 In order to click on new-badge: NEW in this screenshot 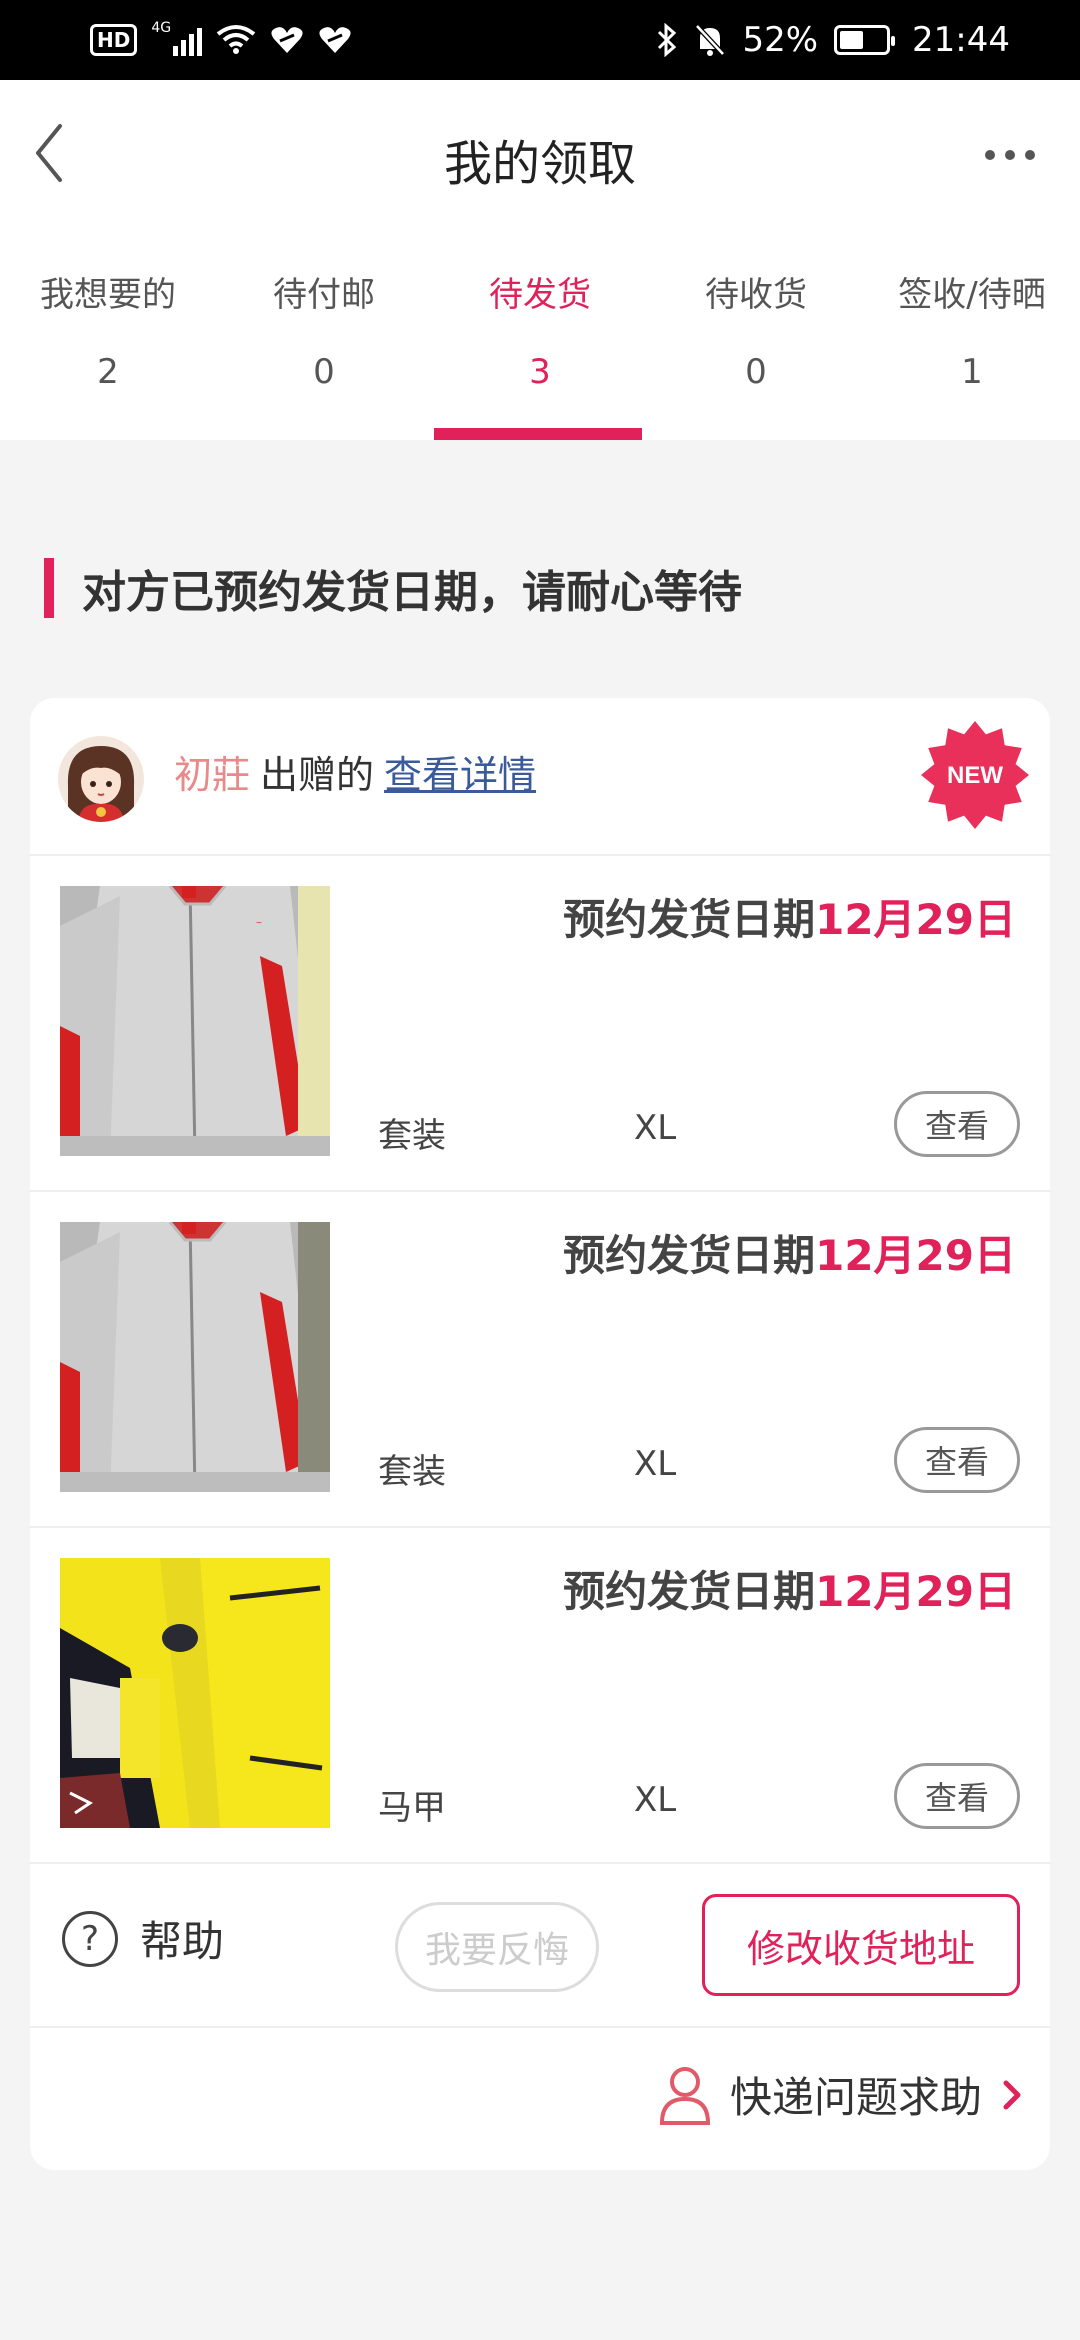, I will do `click(975, 775)`.